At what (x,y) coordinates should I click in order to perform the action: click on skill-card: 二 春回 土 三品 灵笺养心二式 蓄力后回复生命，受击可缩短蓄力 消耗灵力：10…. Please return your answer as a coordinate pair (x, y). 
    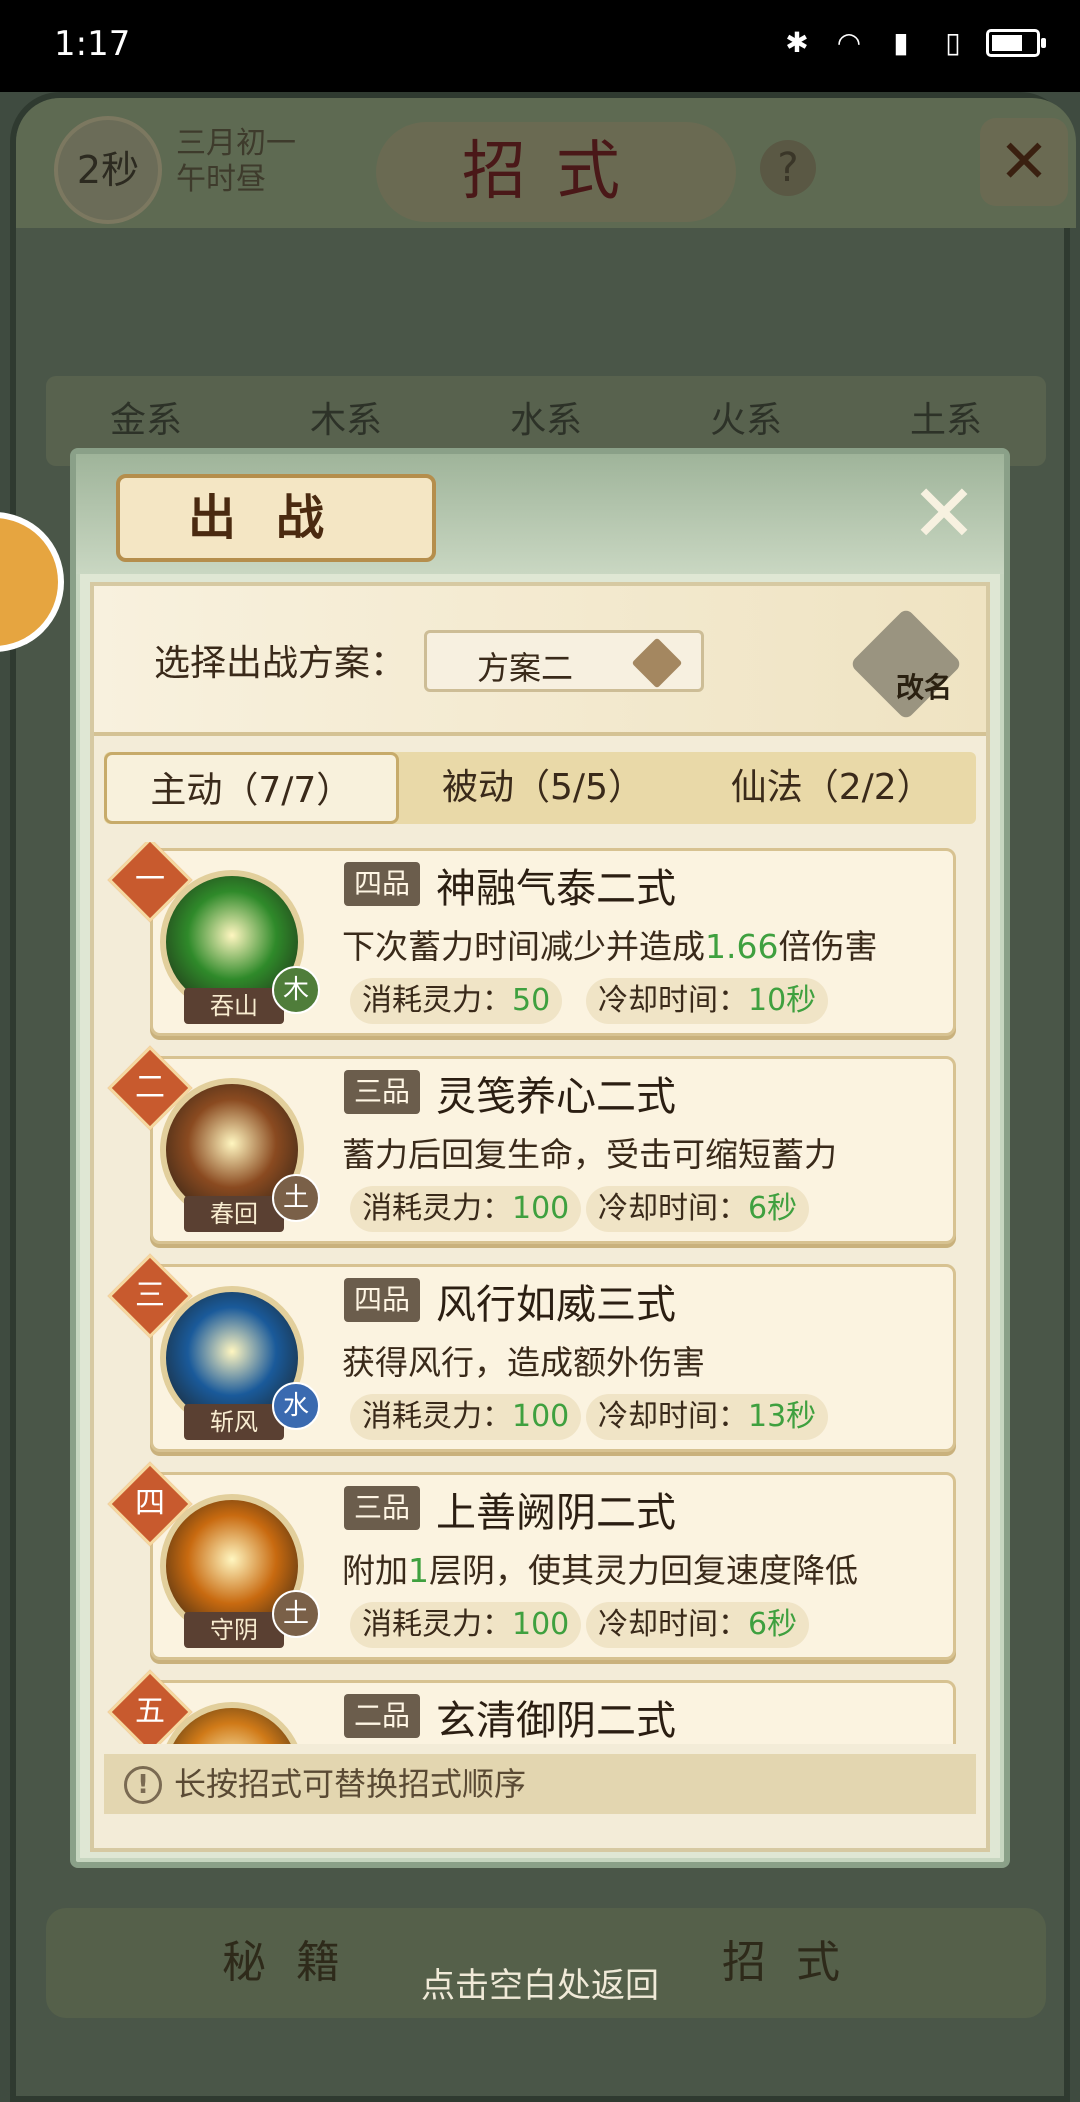
    Looking at the image, I should click on (533, 1147).